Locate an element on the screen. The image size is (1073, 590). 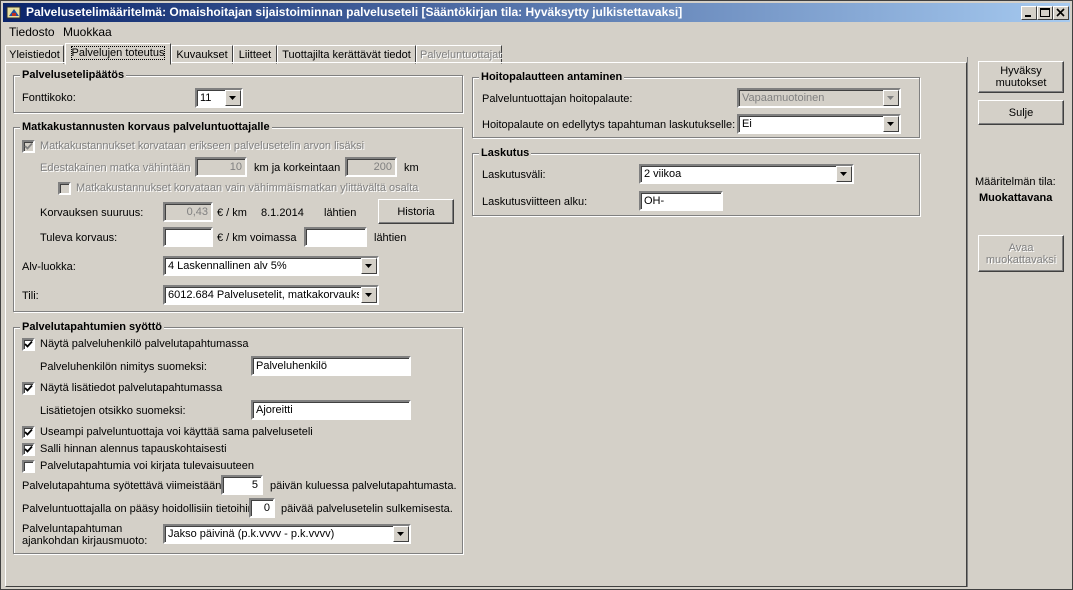
group-decision: Palvelusetelipäätös Fonttikoko: 11 is located at coordinates (238, 91).